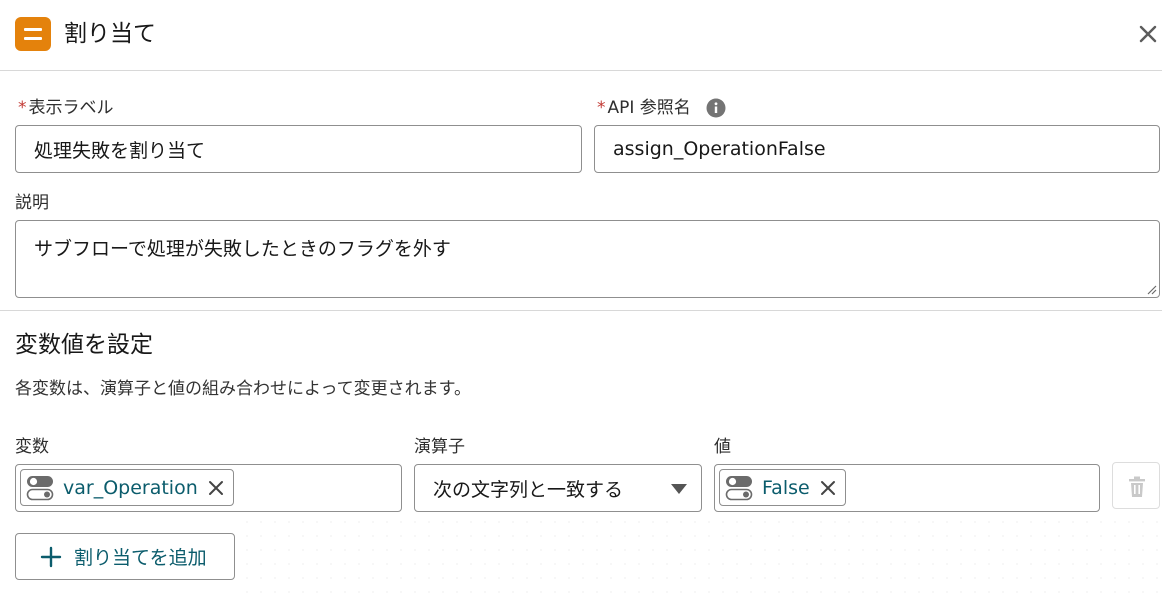 The image size is (1162, 594). What do you see at coordinates (110, 34) in the screenshot?
I see `modal-title: 割り当て` at bounding box center [110, 34].